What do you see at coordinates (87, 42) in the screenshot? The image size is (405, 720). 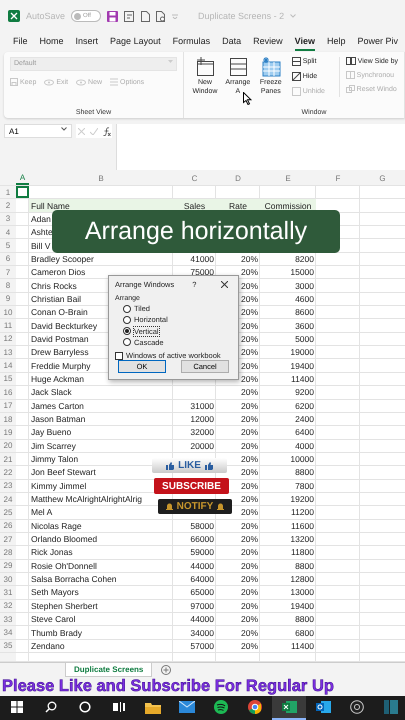 I see `ribbon-tab: Insert` at bounding box center [87, 42].